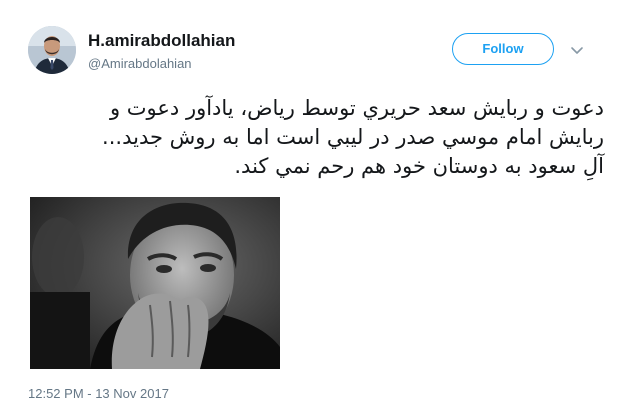 Image resolution: width=621 pixels, height=412 pixels. I want to click on author-name: H.amirabdollahian, so click(161, 41).